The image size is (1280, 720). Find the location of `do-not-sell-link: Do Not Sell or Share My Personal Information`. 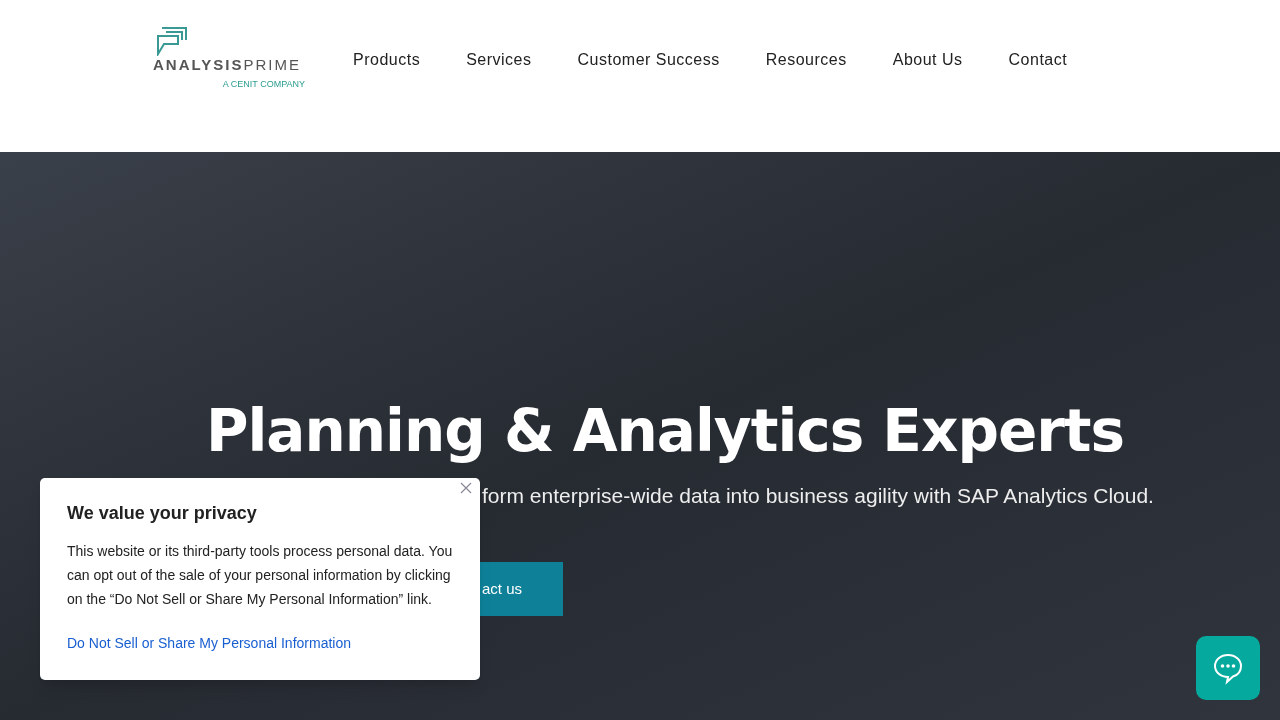

do-not-sell-link: Do Not Sell or Share My Personal Information is located at coordinates (260, 643).